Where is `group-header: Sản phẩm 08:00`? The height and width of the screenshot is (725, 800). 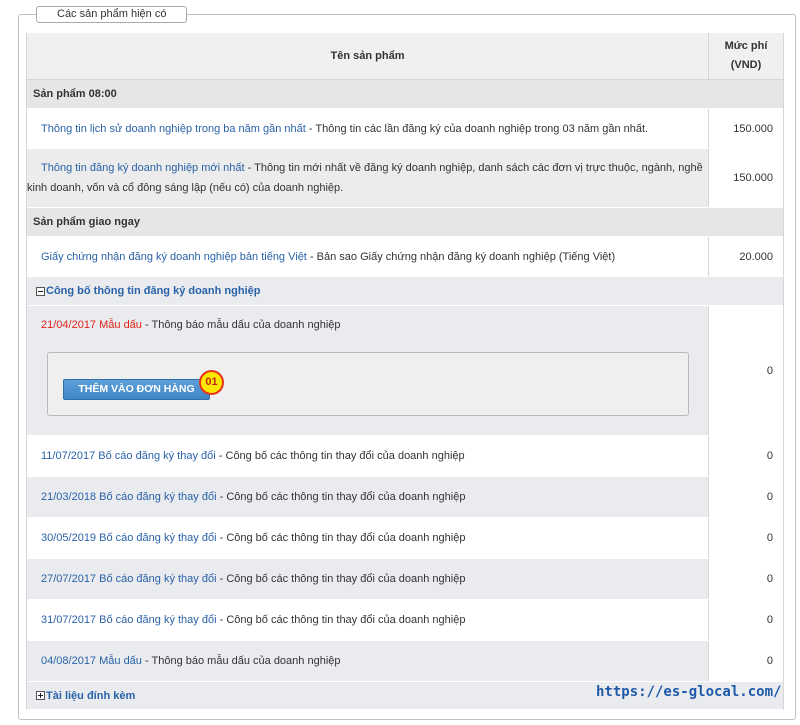
group-header: Sản phẩm 08:00 is located at coordinates (405, 94).